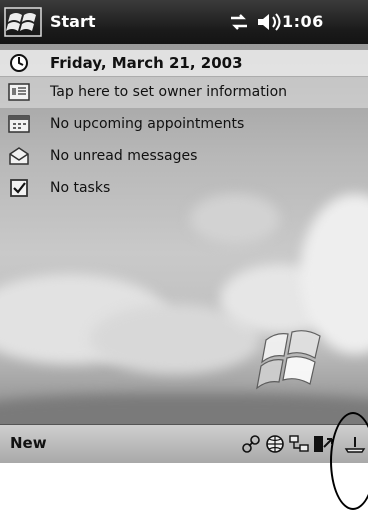  Describe the element at coordinates (146, 63) in the screenshot. I see `date-label: Friday, March 21, 2003` at that location.